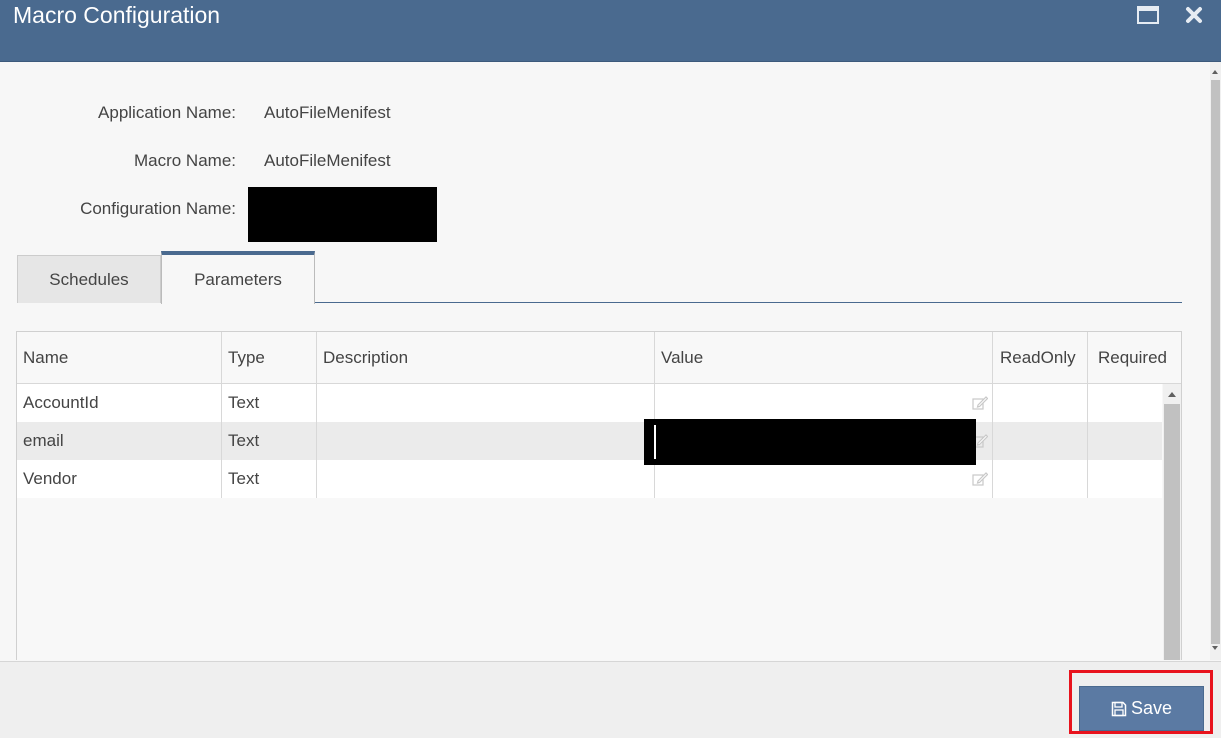 This screenshot has width=1221, height=738. What do you see at coordinates (158, 208) in the screenshot?
I see `configuration-name-label: Configuration Name:` at bounding box center [158, 208].